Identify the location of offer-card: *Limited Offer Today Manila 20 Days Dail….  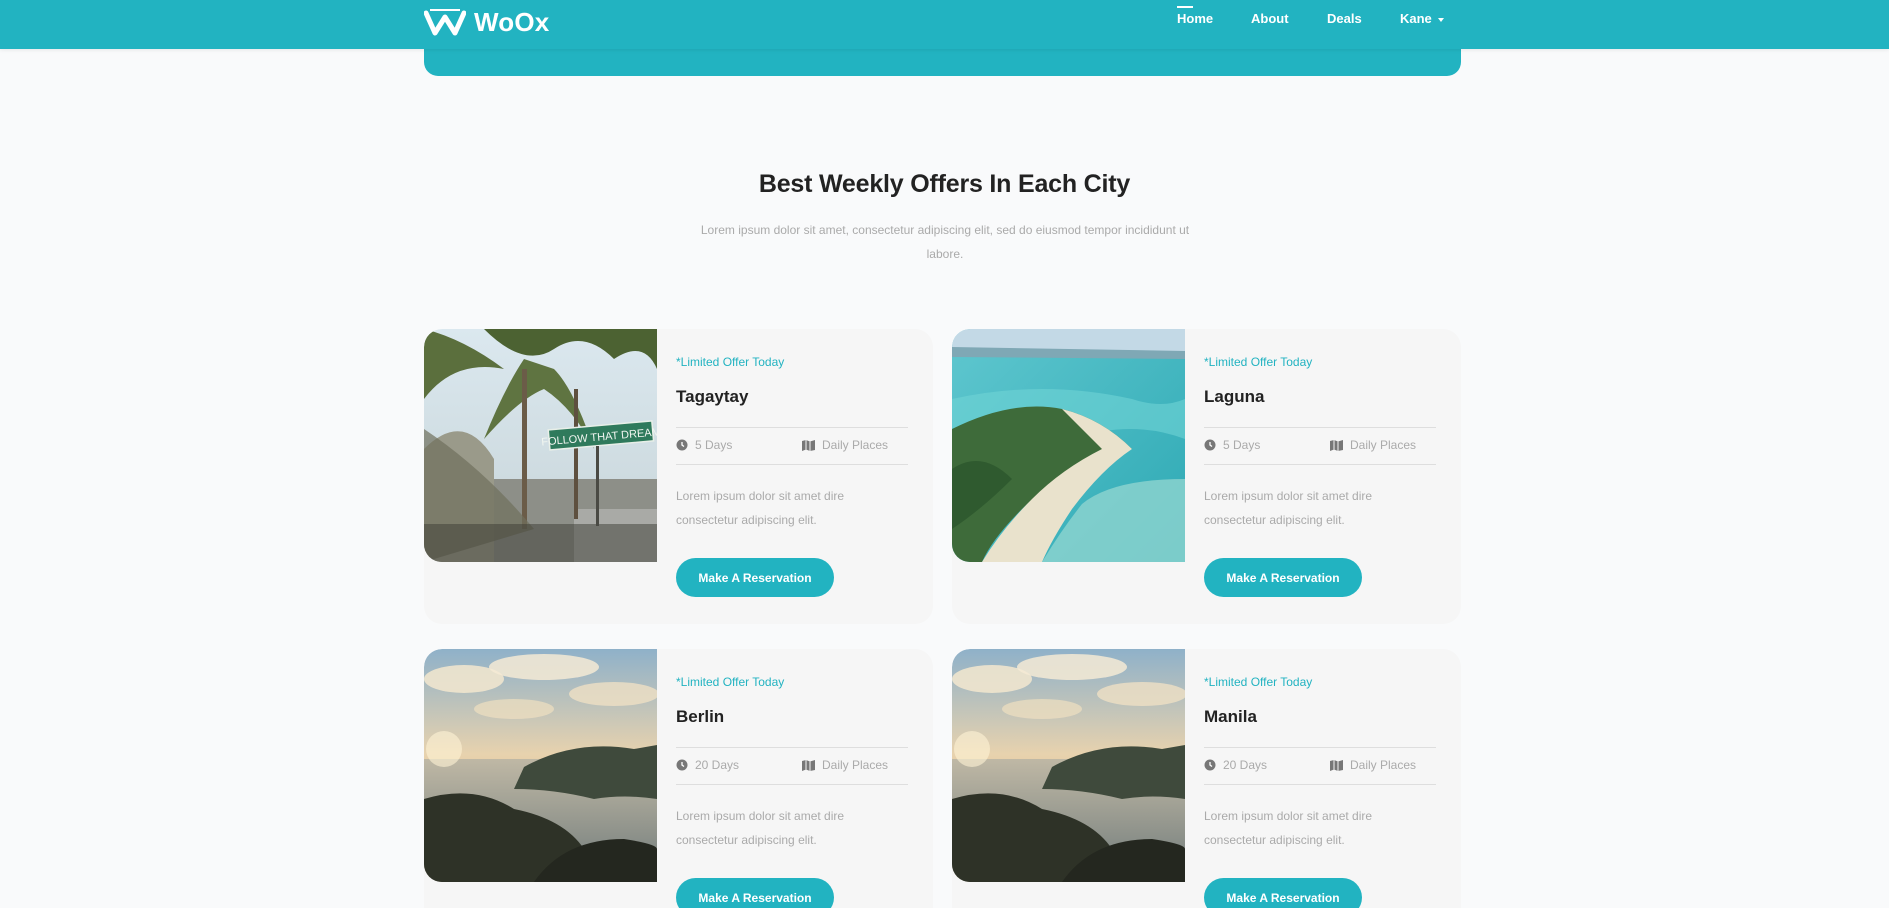
(1206, 778).